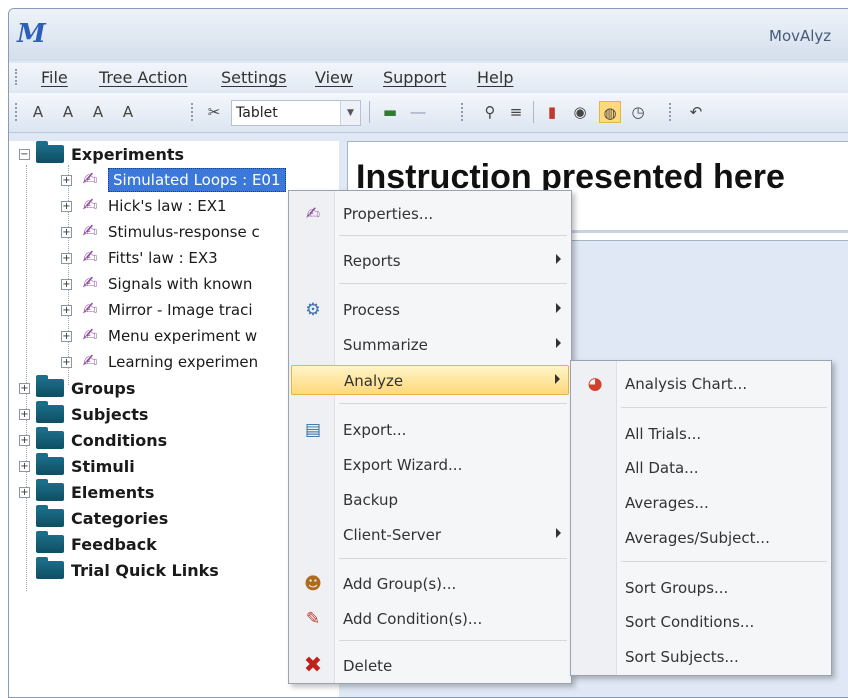  I want to click on tree-node-experiment: + ✍ Stimulus-response c, so click(160, 232).